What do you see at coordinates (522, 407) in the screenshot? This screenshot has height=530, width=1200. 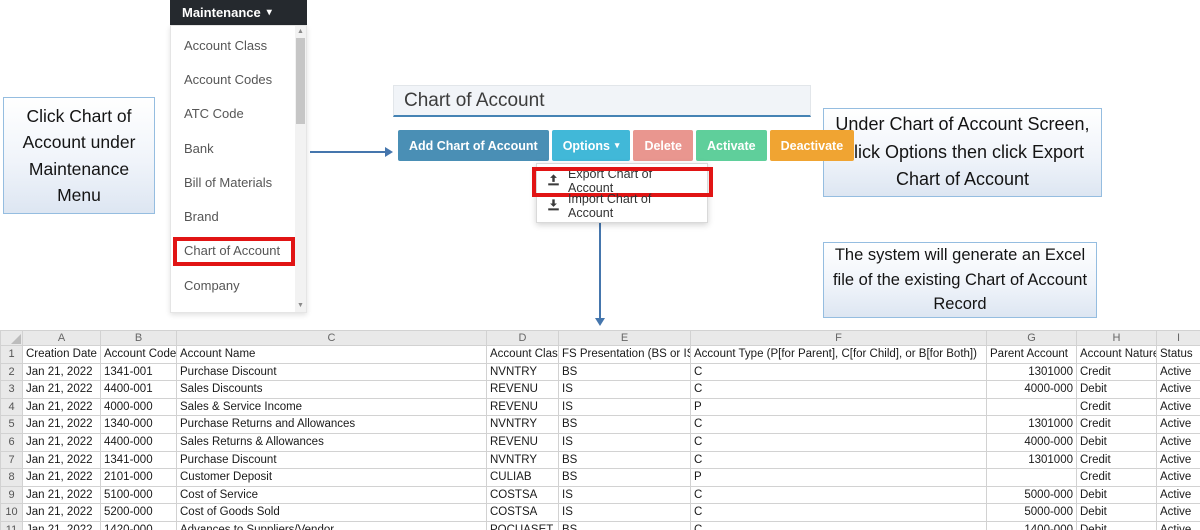 I see `cell-d4: REVENU` at bounding box center [522, 407].